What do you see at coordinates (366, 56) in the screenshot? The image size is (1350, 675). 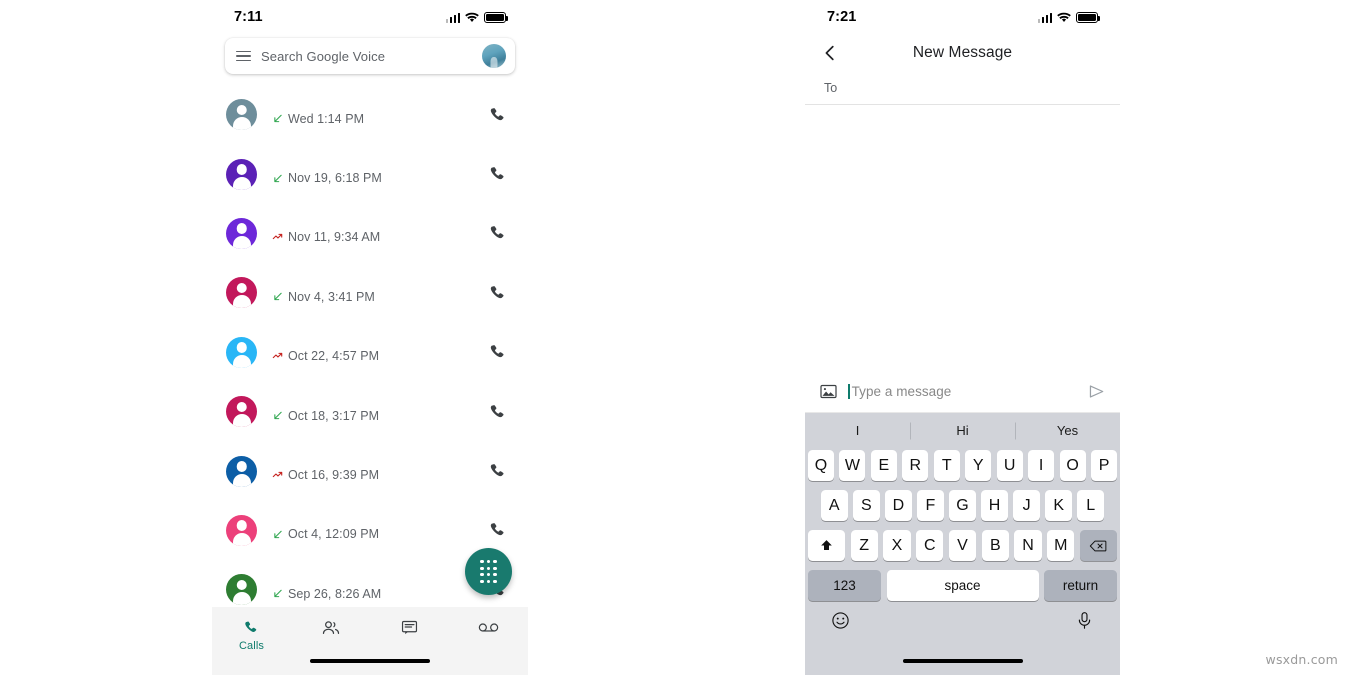 I see `search-input: Search Google Voice` at bounding box center [366, 56].